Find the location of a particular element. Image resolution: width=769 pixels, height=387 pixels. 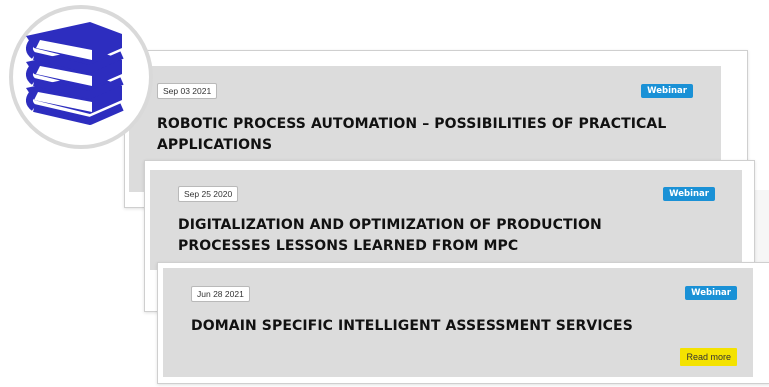

books-logo is located at coordinates (83, 79).